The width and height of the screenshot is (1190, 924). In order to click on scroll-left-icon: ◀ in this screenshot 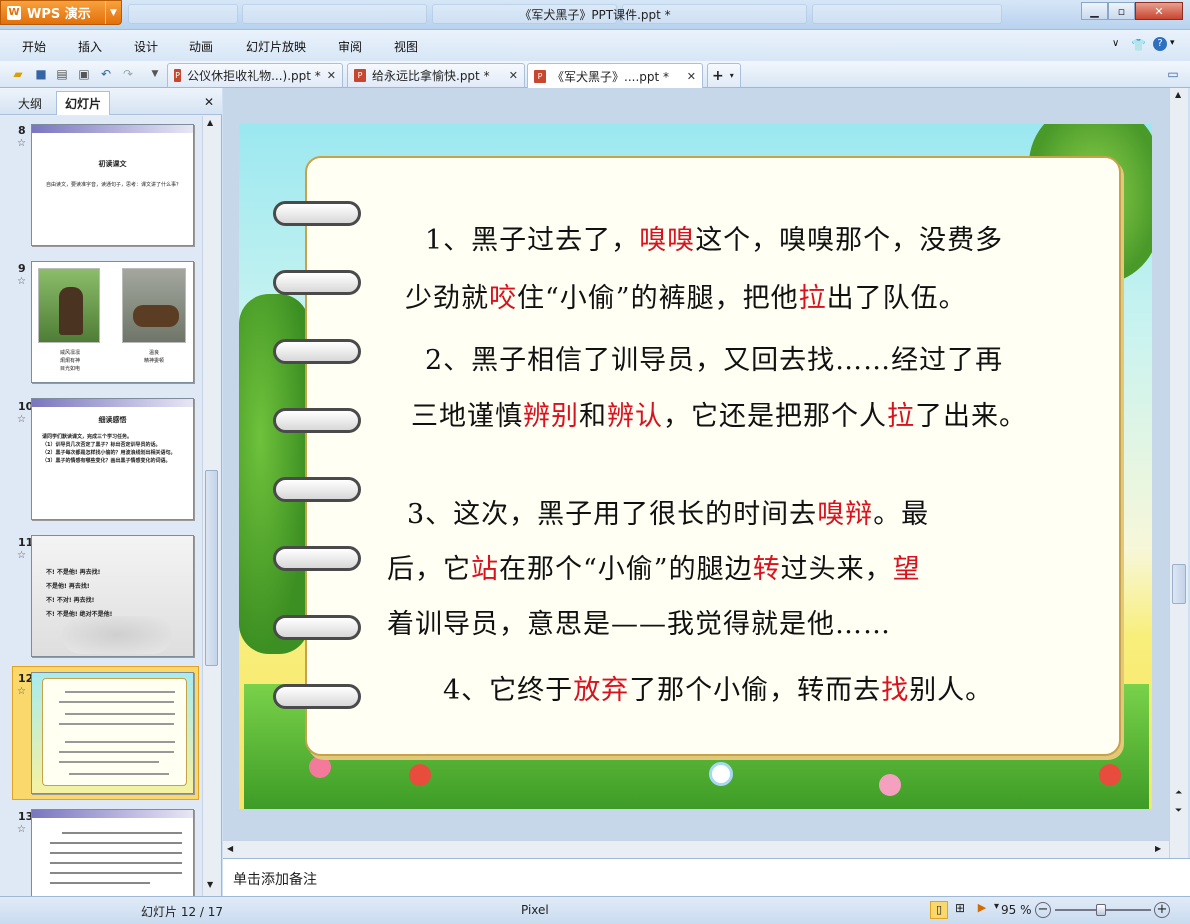, I will do `click(230, 848)`.